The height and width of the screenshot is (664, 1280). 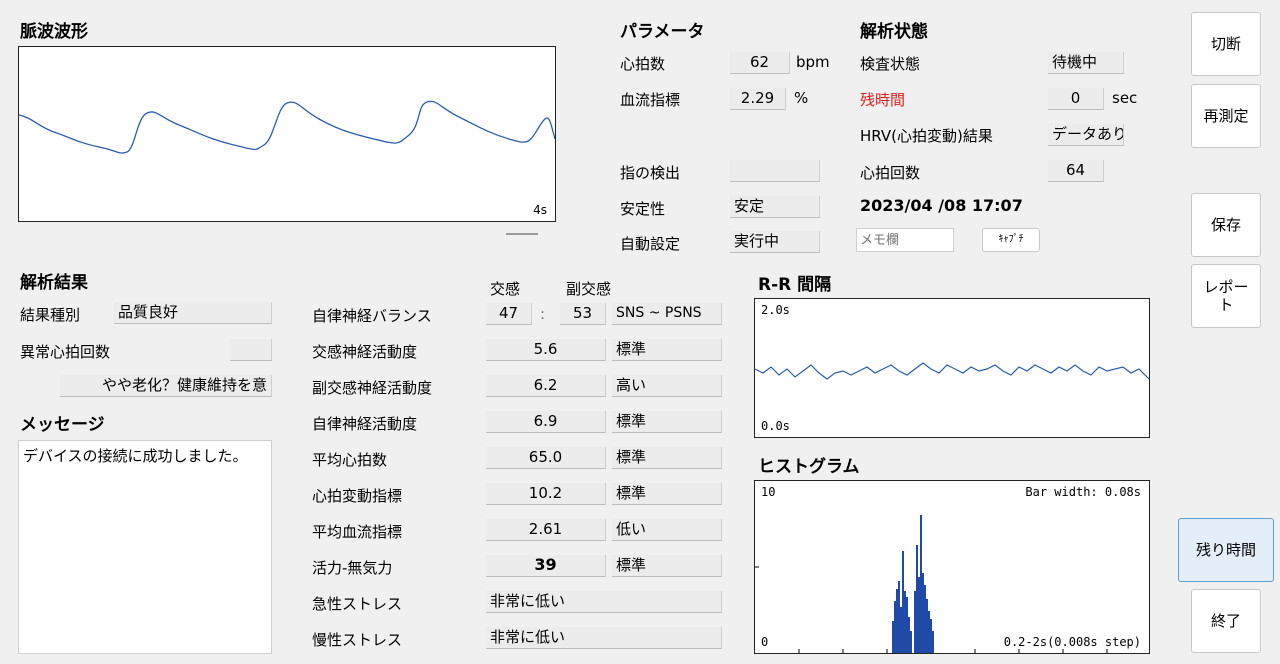 I want to click on abnormal-label: 異常心拍回数, so click(x=65, y=352).